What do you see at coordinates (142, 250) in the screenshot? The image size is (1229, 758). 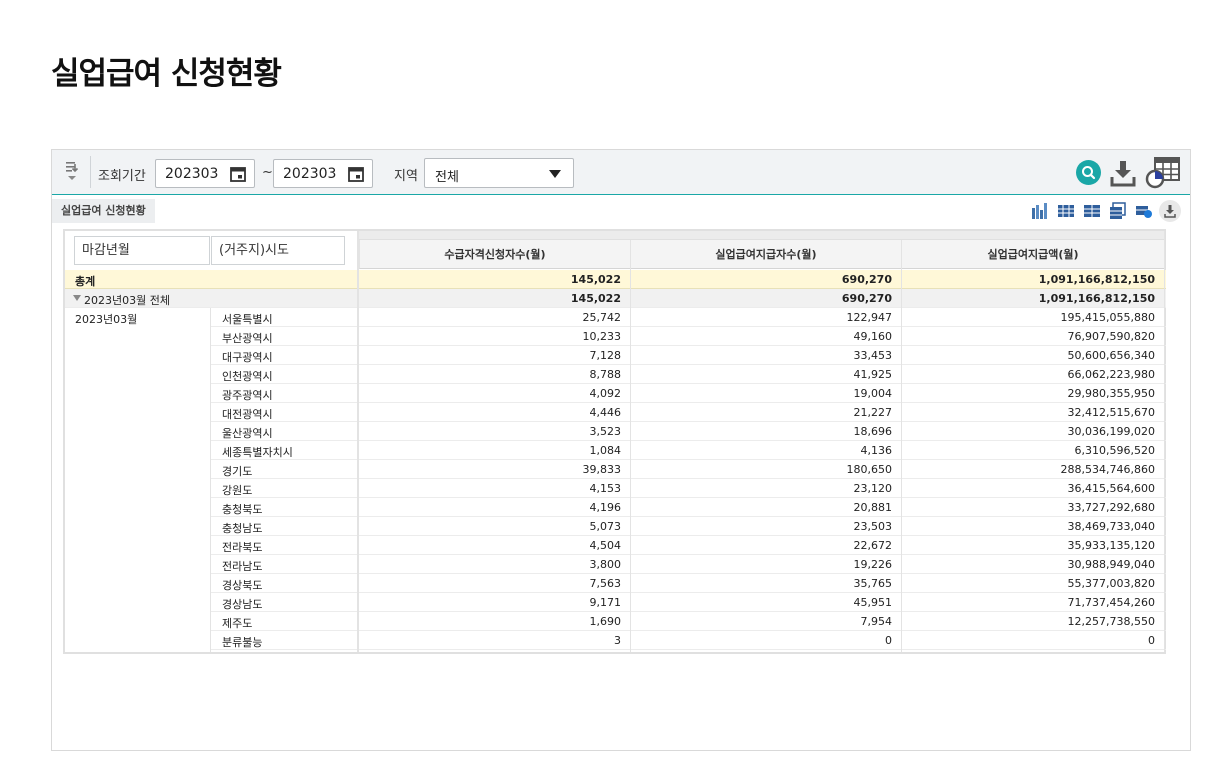 I see `pivot-field-month: 마감년월` at bounding box center [142, 250].